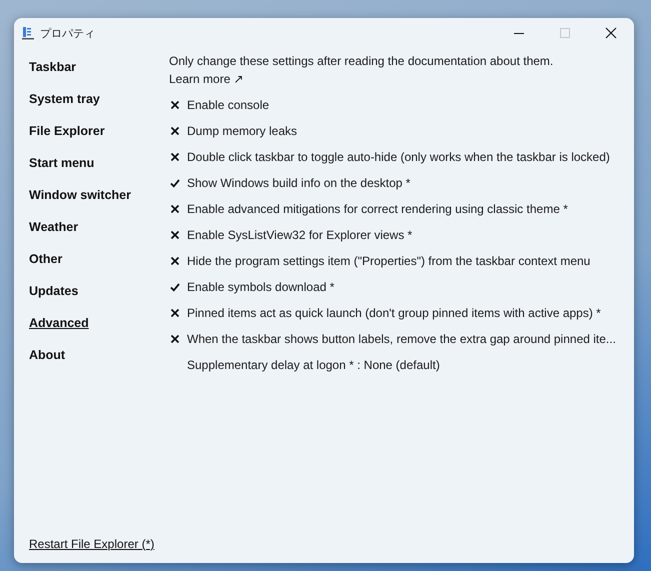 The height and width of the screenshot is (571, 651). I want to click on learn-more-link: Learn more ↗, so click(206, 79).